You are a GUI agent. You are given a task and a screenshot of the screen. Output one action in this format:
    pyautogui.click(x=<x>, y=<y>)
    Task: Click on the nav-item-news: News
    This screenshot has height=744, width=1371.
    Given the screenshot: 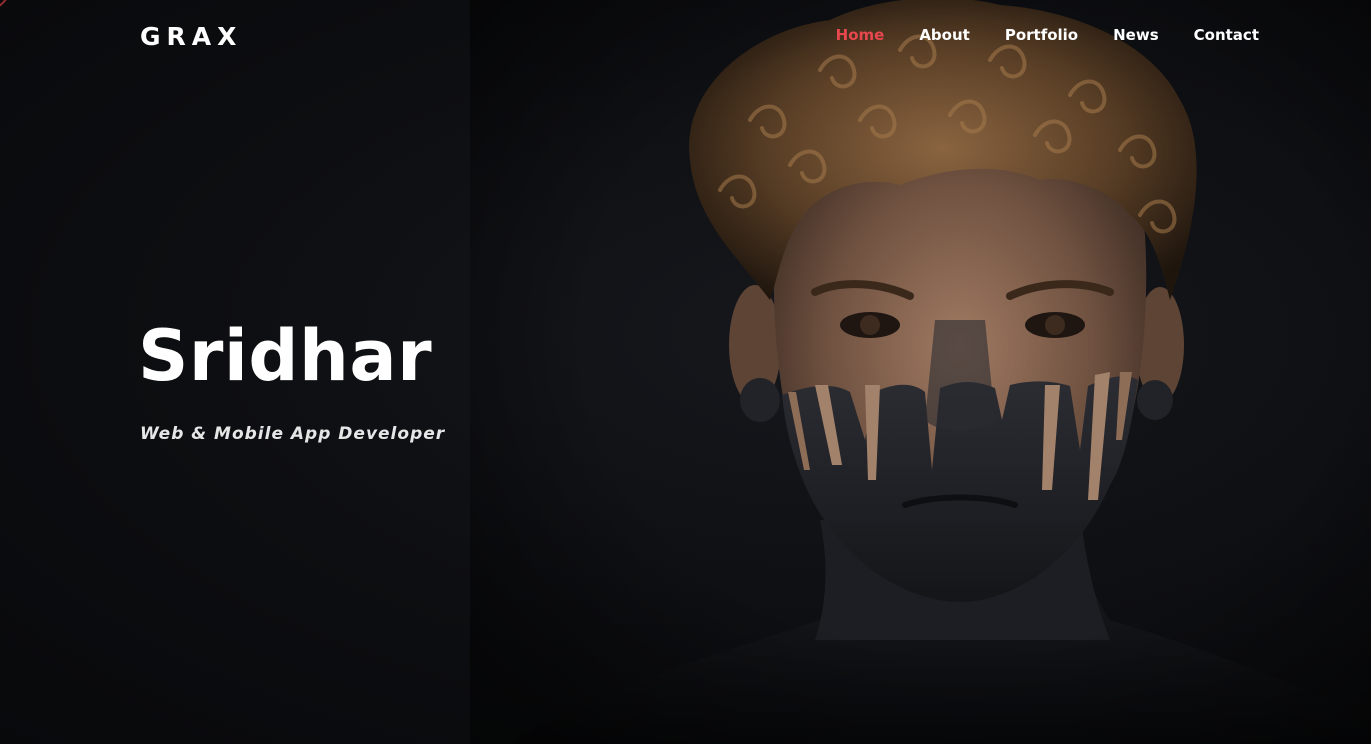 What is the action you would take?
    pyautogui.click(x=1136, y=35)
    